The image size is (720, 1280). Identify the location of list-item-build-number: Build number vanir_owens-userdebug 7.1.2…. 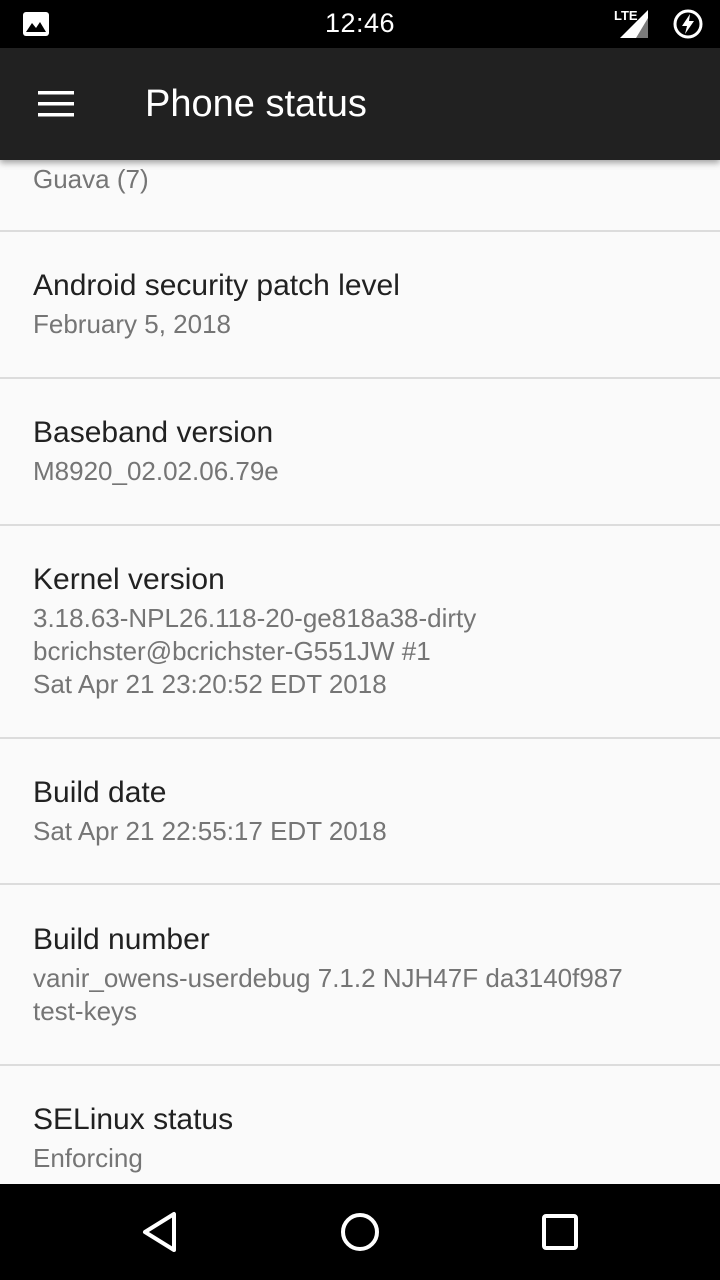
(360, 975).